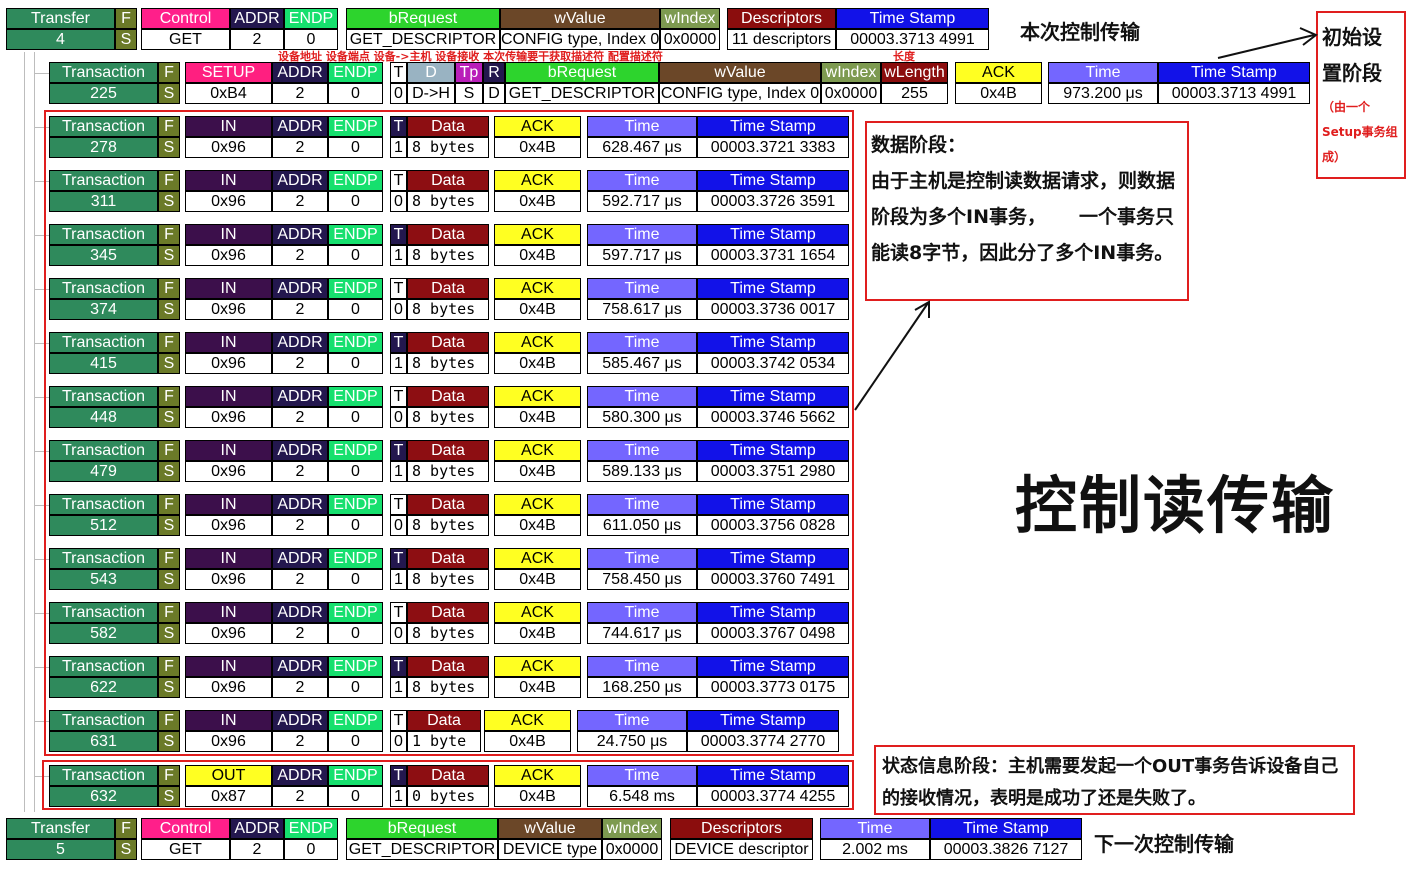 This screenshot has width=1424, height=869. What do you see at coordinates (781, 39) in the screenshot?
I see `descriptors-value: 11 descriptors` at bounding box center [781, 39].